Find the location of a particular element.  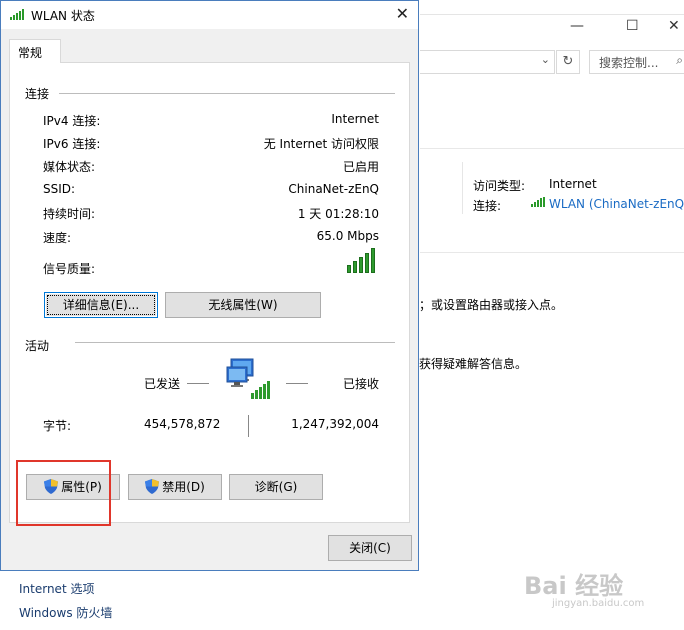

watermark-url: jingyan.baidu.com is located at coordinates (598, 603).